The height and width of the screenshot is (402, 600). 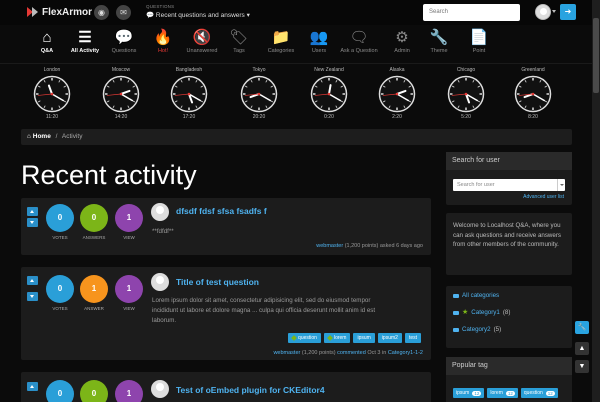 I want to click on votes-count: 0, so click(x=60, y=289).